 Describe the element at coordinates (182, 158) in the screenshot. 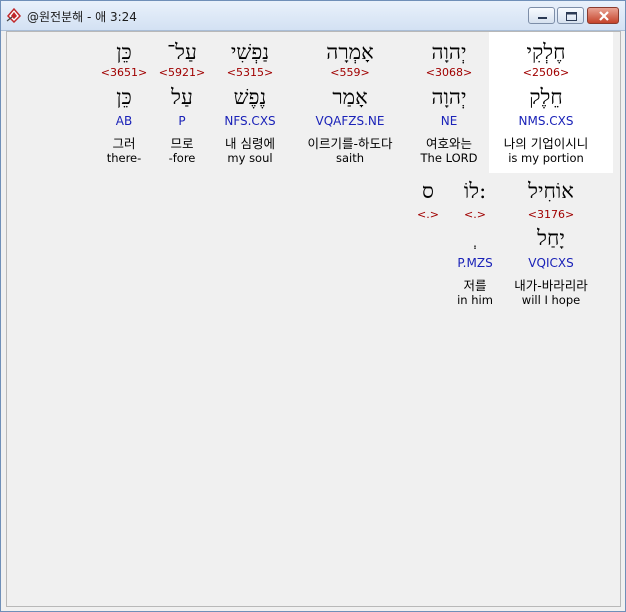

I see `english-gloss: -fore` at that location.